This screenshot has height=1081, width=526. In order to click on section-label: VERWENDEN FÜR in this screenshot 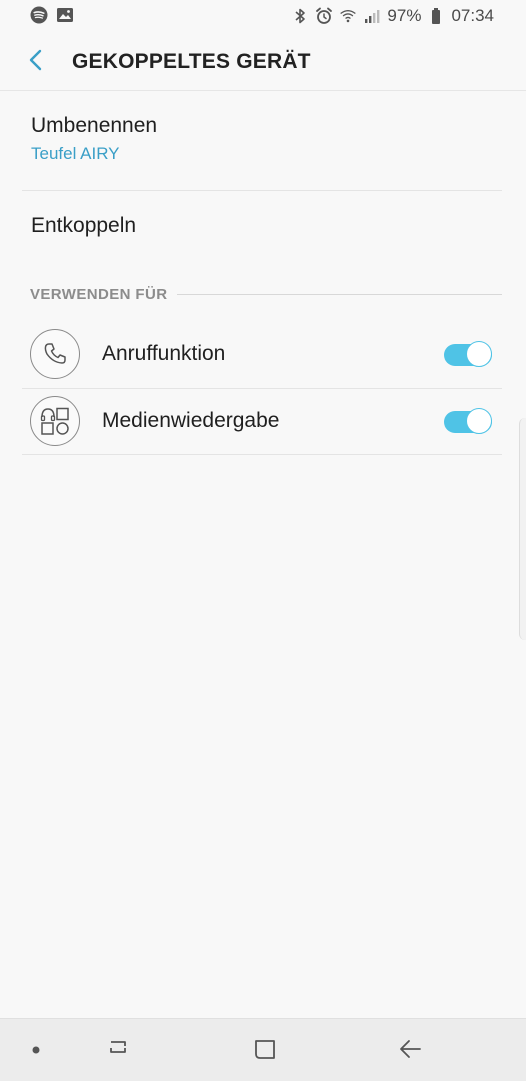, I will do `click(99, 294)`.